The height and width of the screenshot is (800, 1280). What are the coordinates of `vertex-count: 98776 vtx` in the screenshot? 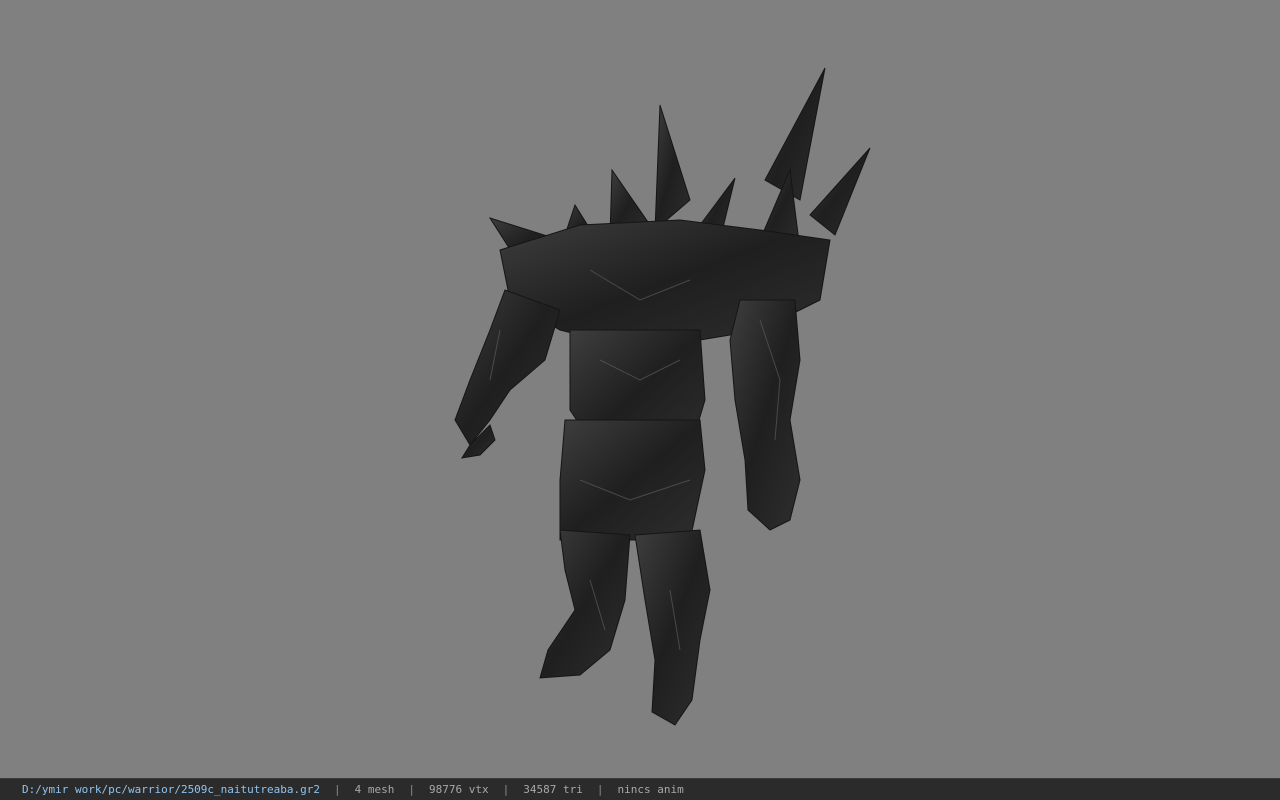 It's located at (459, 789).